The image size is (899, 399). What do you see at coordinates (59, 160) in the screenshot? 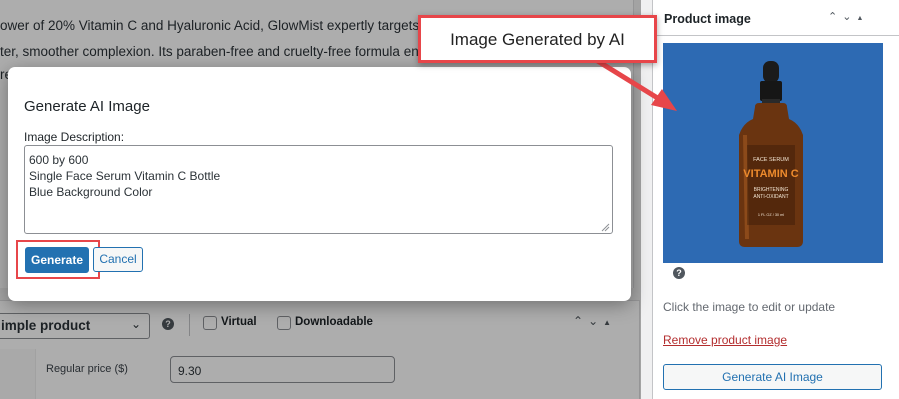
I see `description-line: 600 by 600` at bounding box center [59, 160].